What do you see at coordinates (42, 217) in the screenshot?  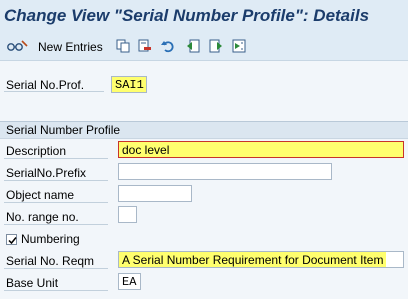 I see `range-label: No. range no.` at bounding box center [42, 217].